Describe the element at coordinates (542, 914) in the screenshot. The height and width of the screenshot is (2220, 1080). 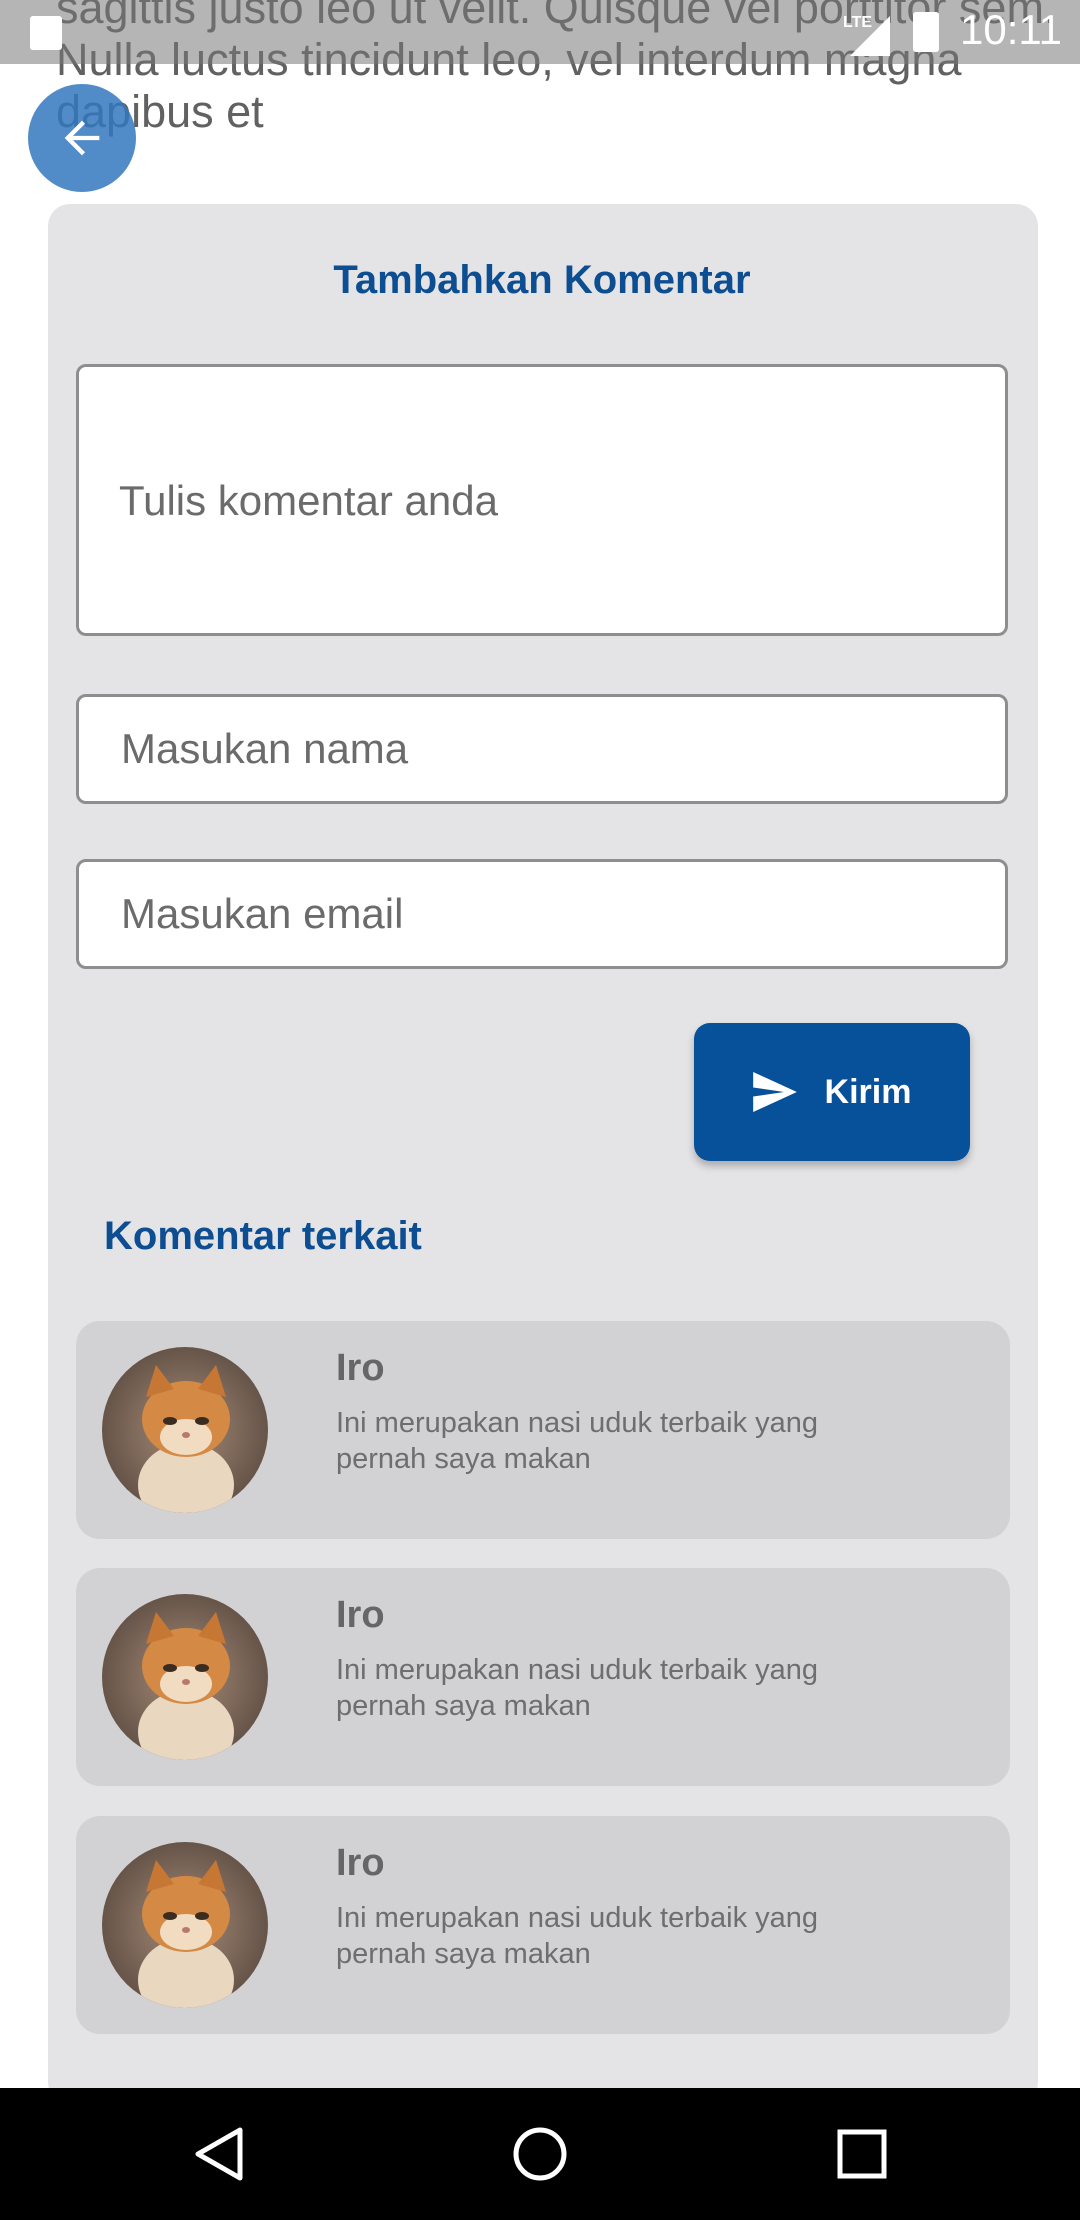
I see `email-input: Masukan email` at that location.